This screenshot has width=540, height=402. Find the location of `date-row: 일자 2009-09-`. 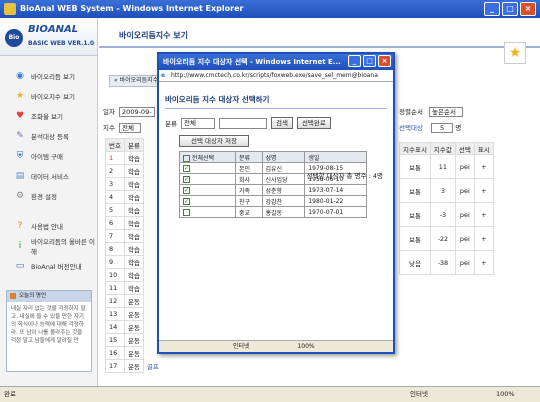

date-row: 일자 2009-09- is located at coordinates (129, 111).